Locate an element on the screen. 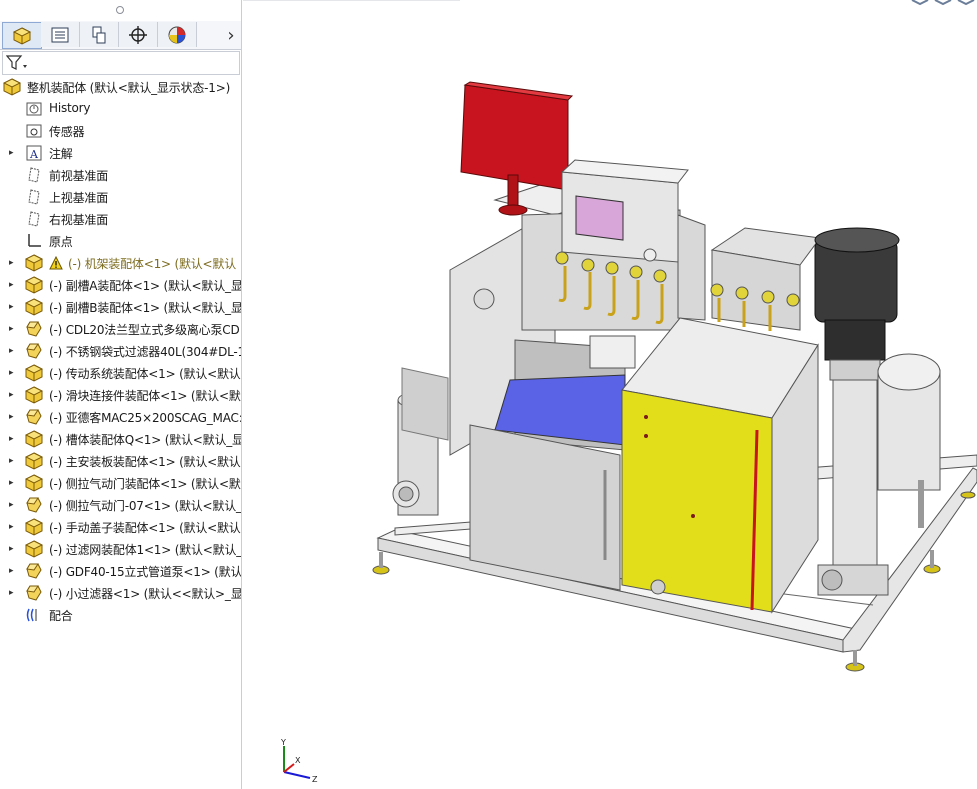  svg-text: A is located at coordinates (34, 154).